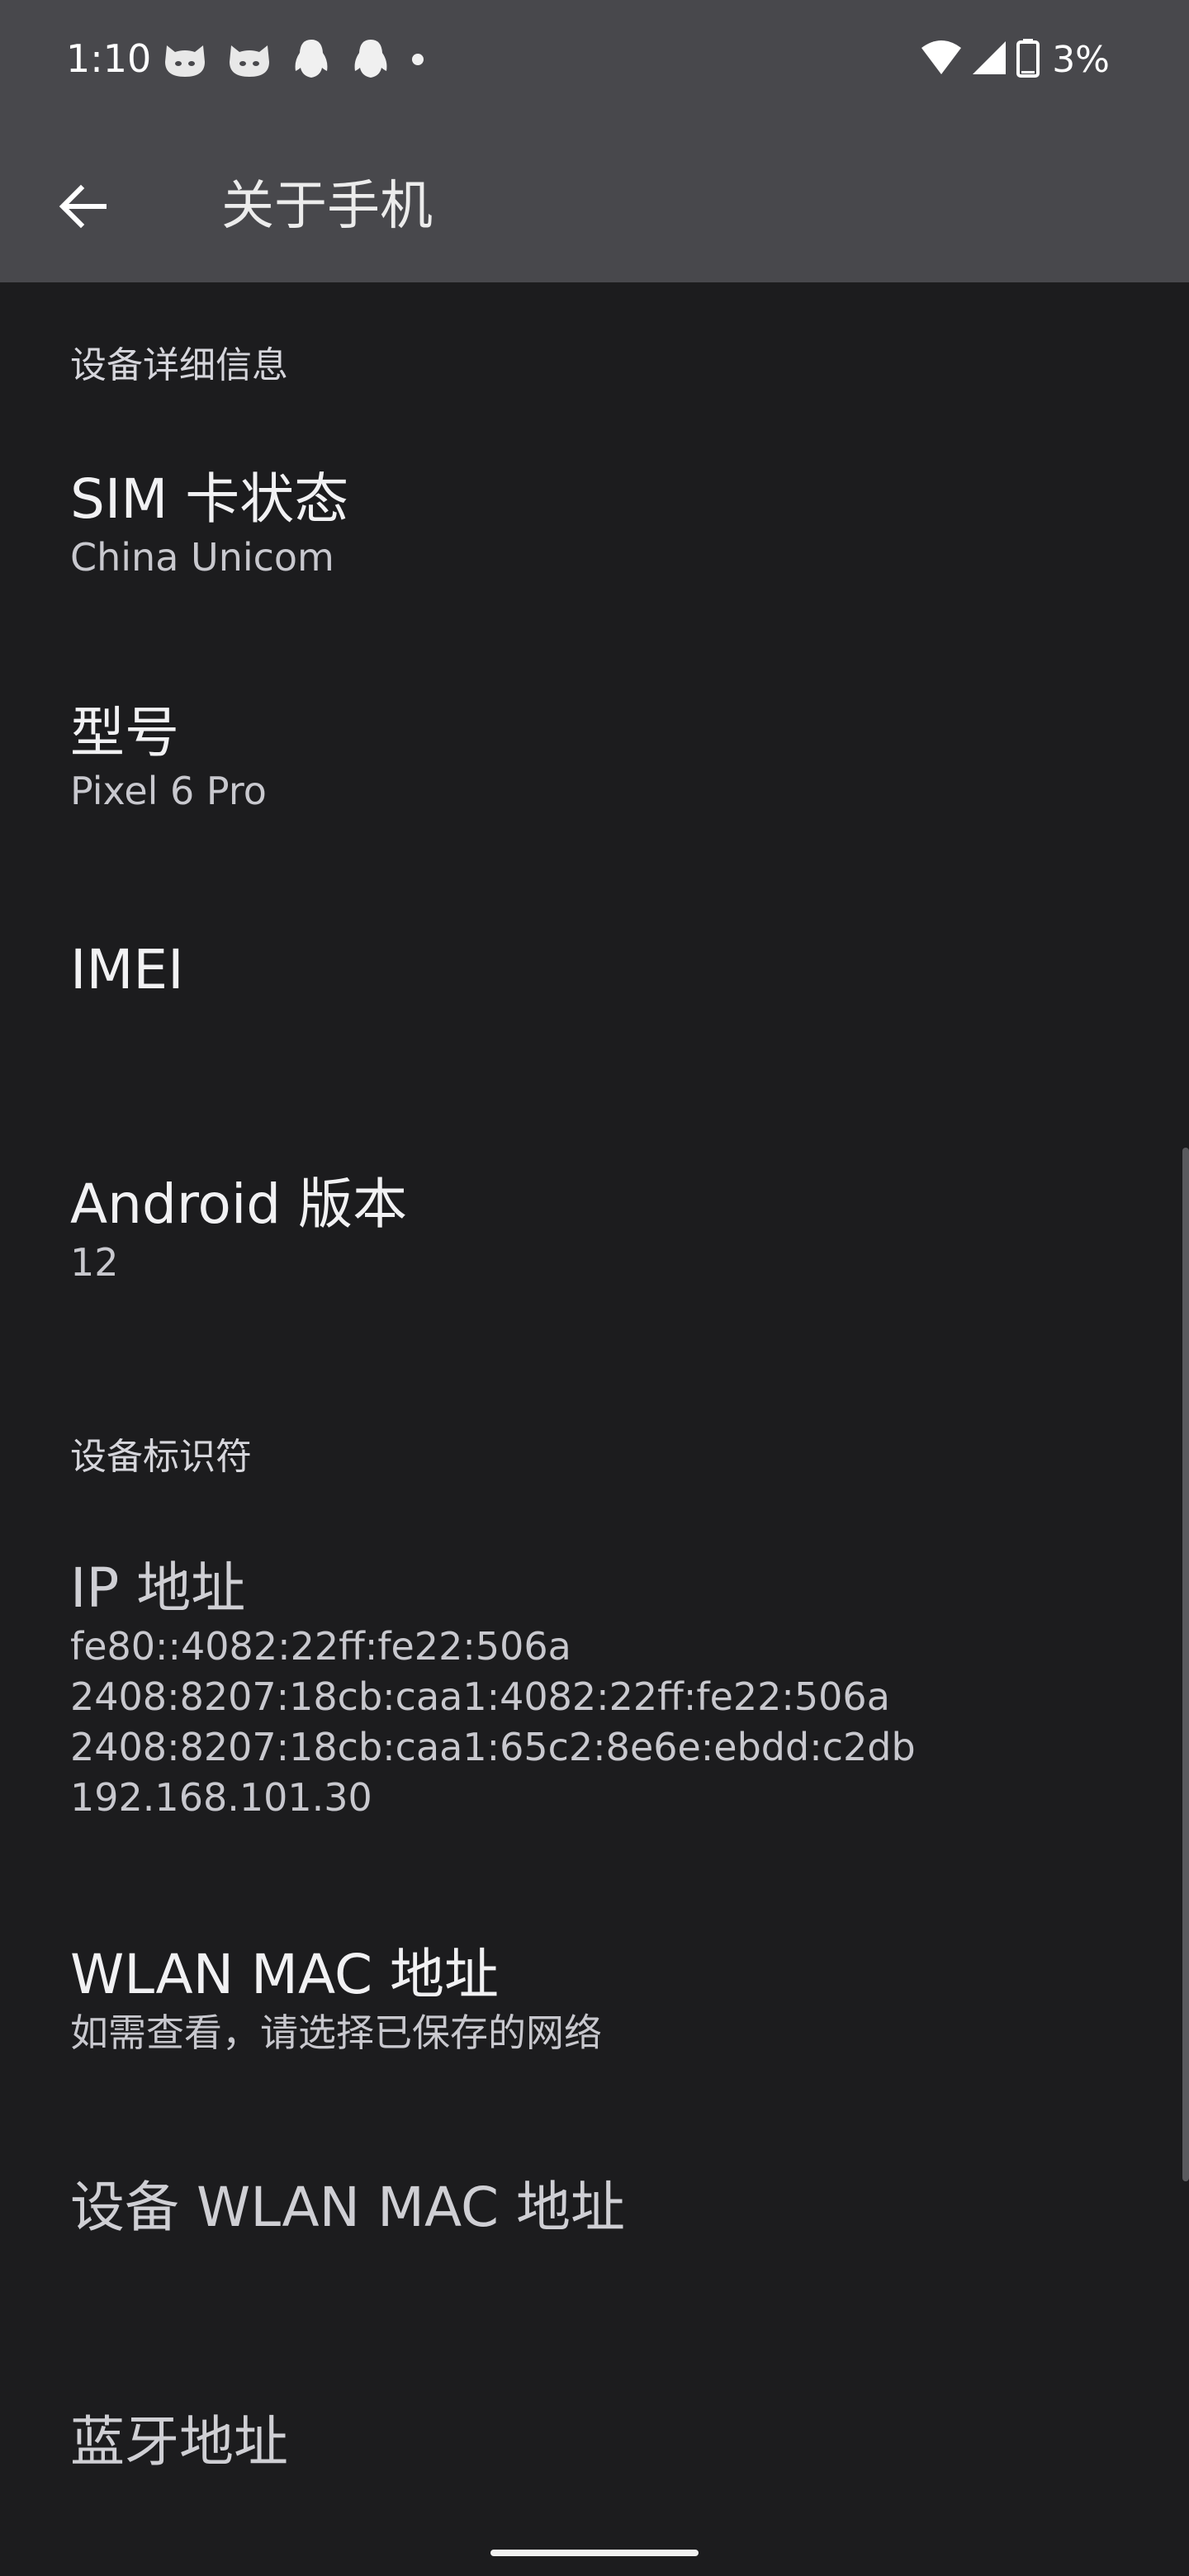  Describe the element at coordinates (607, 2000) in the screenshot. I see `list-item-wlan-mac: WLAN MAC 地址 如需查看，请选择已保存的网络` at that location.